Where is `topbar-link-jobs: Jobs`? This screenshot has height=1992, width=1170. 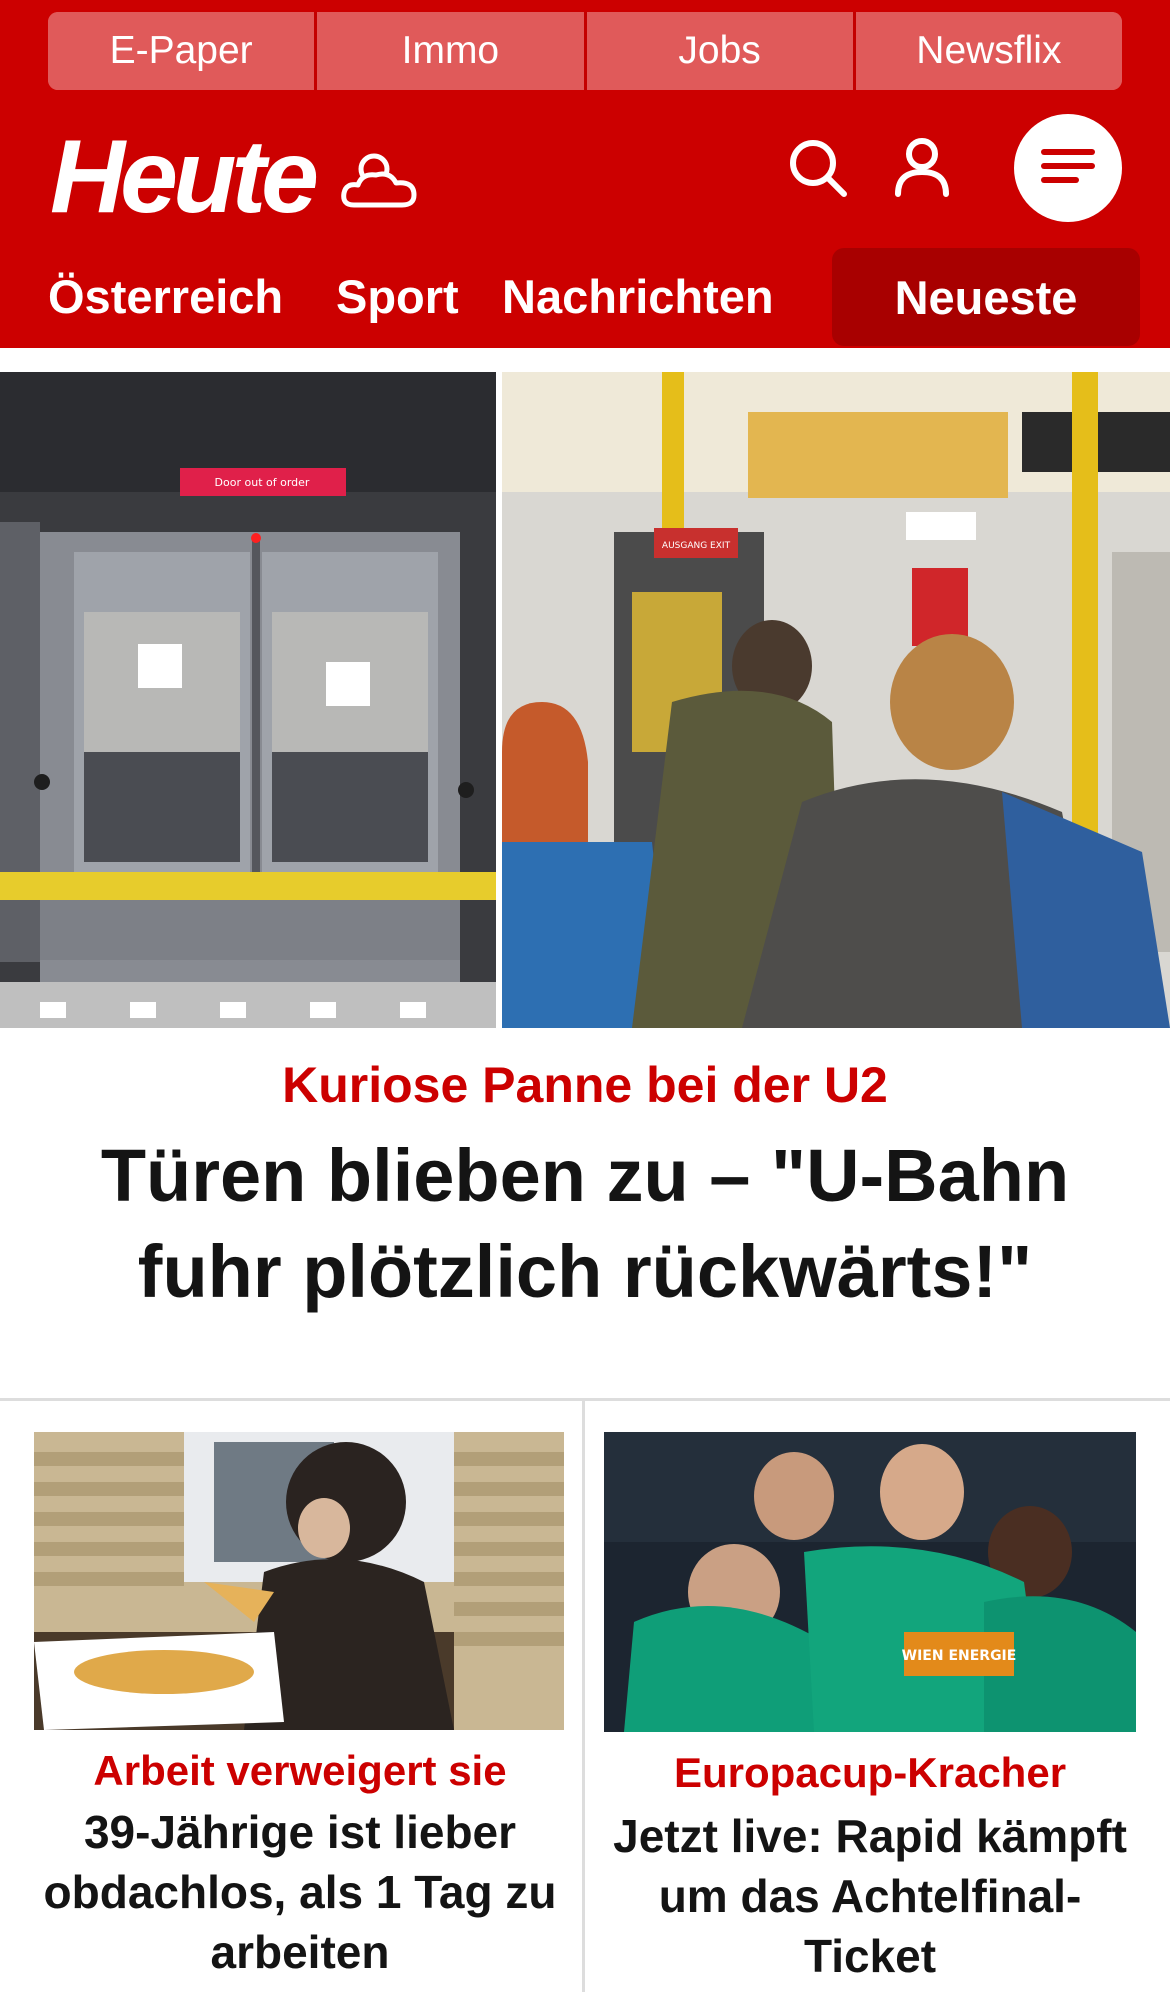 topbar-link-jobs: Jobs is located at coordinates (721, 51).